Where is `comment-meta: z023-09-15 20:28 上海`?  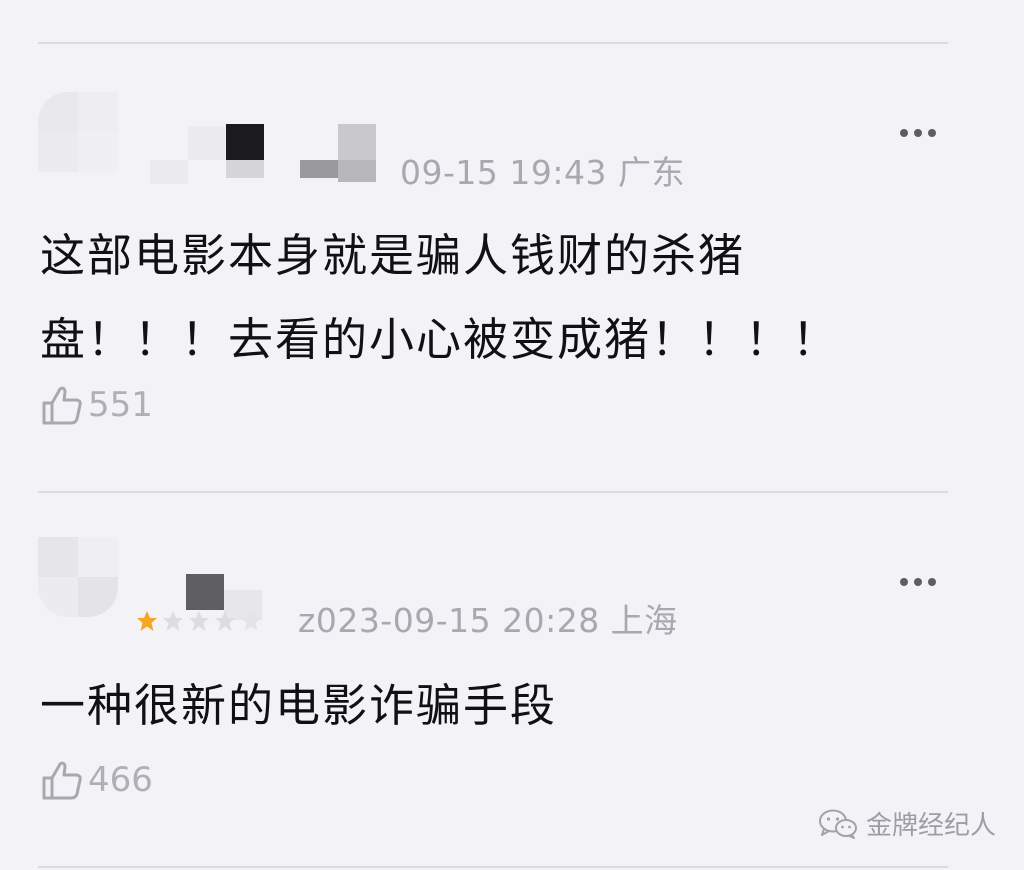
comment-meta: z023-09-15 20:28 上海 is located at coordinates (488, 620).